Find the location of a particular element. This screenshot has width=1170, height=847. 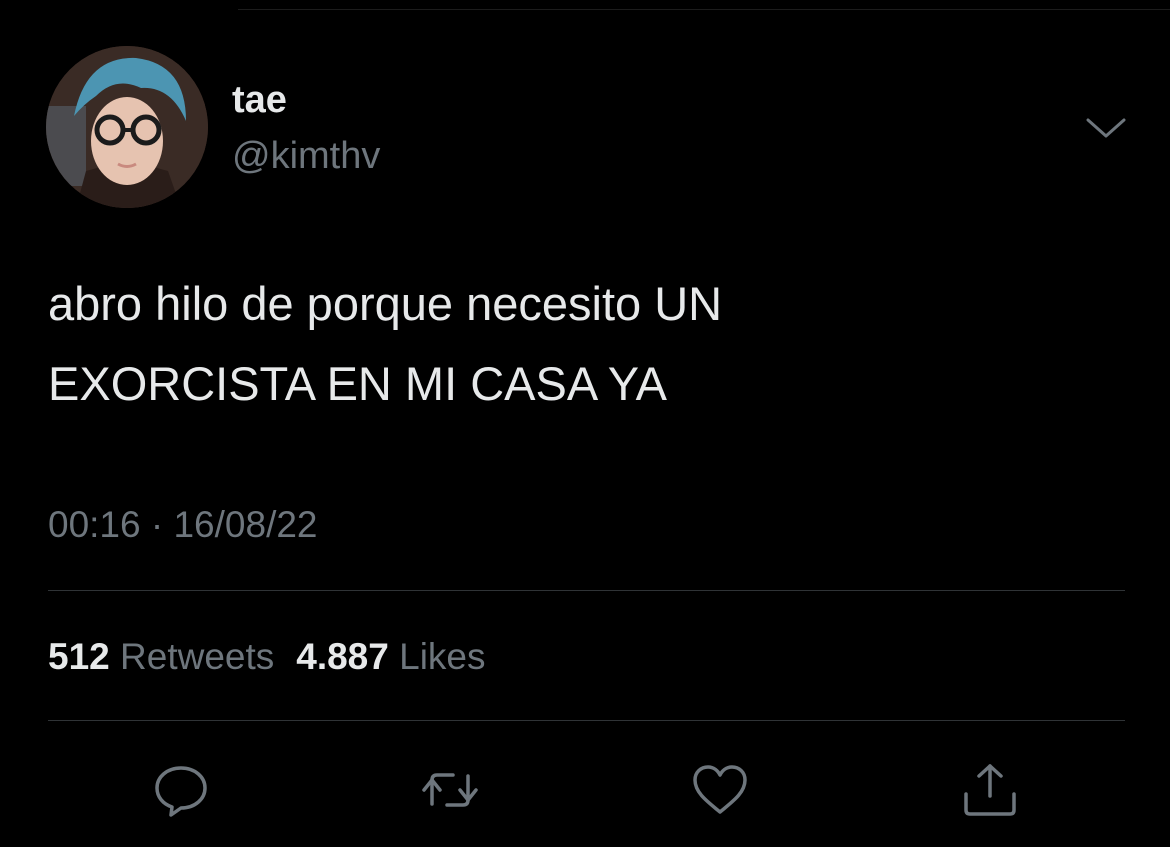

share-icon is located at coordinates (990, 790).